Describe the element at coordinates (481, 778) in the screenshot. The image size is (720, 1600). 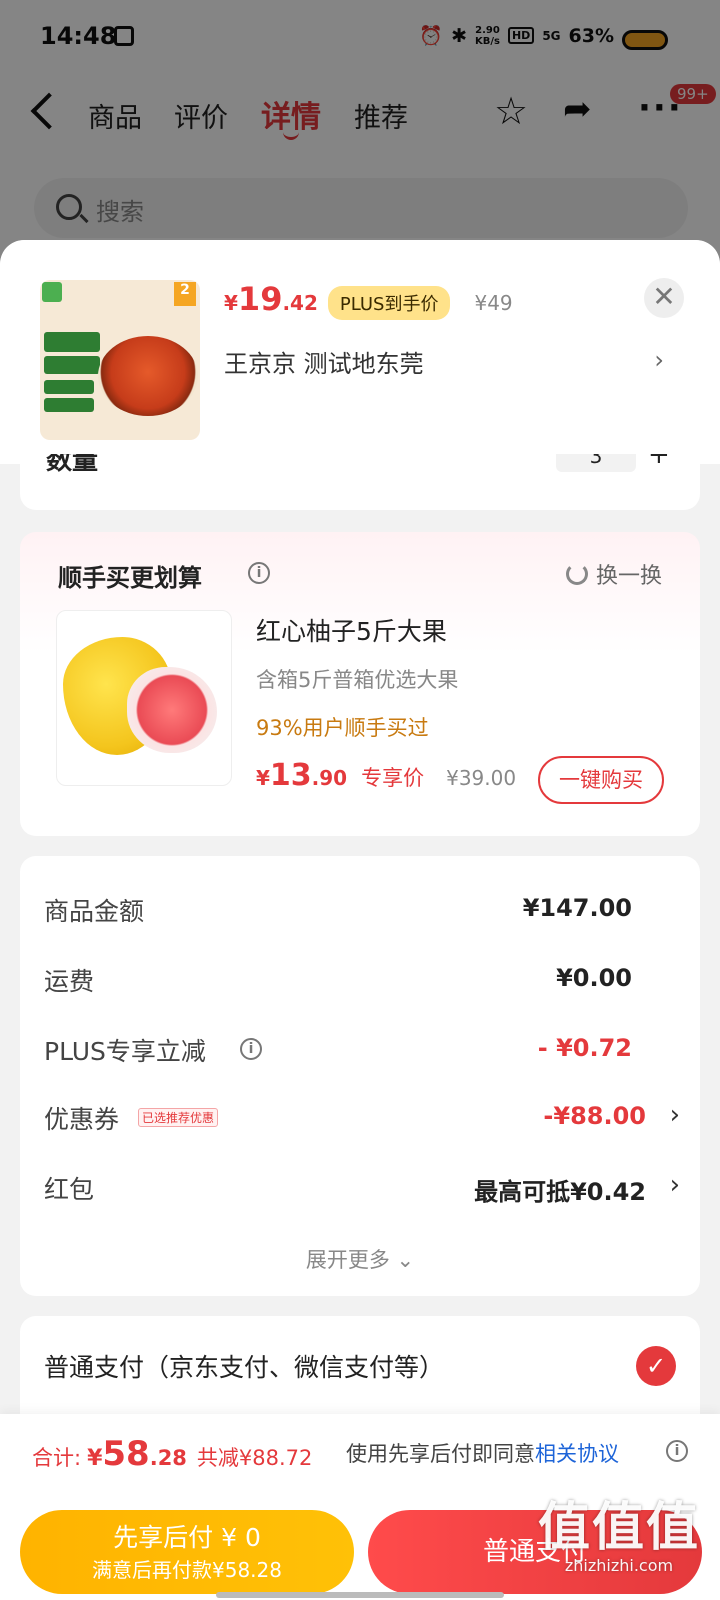
I see `upsell-original-price: ¥39.00` at that location.